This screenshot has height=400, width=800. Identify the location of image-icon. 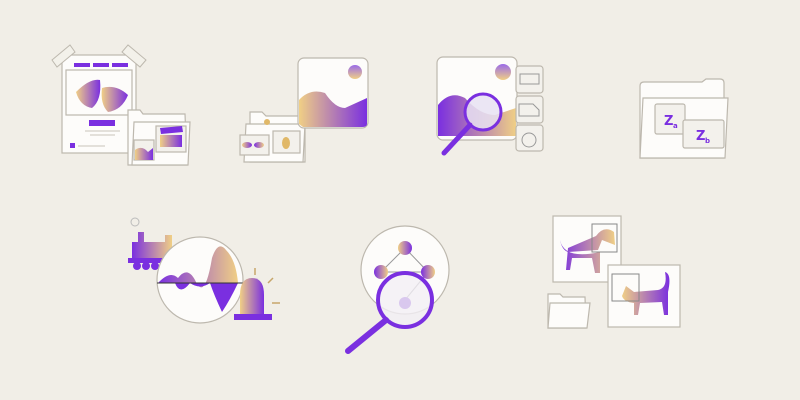
(333, 93).